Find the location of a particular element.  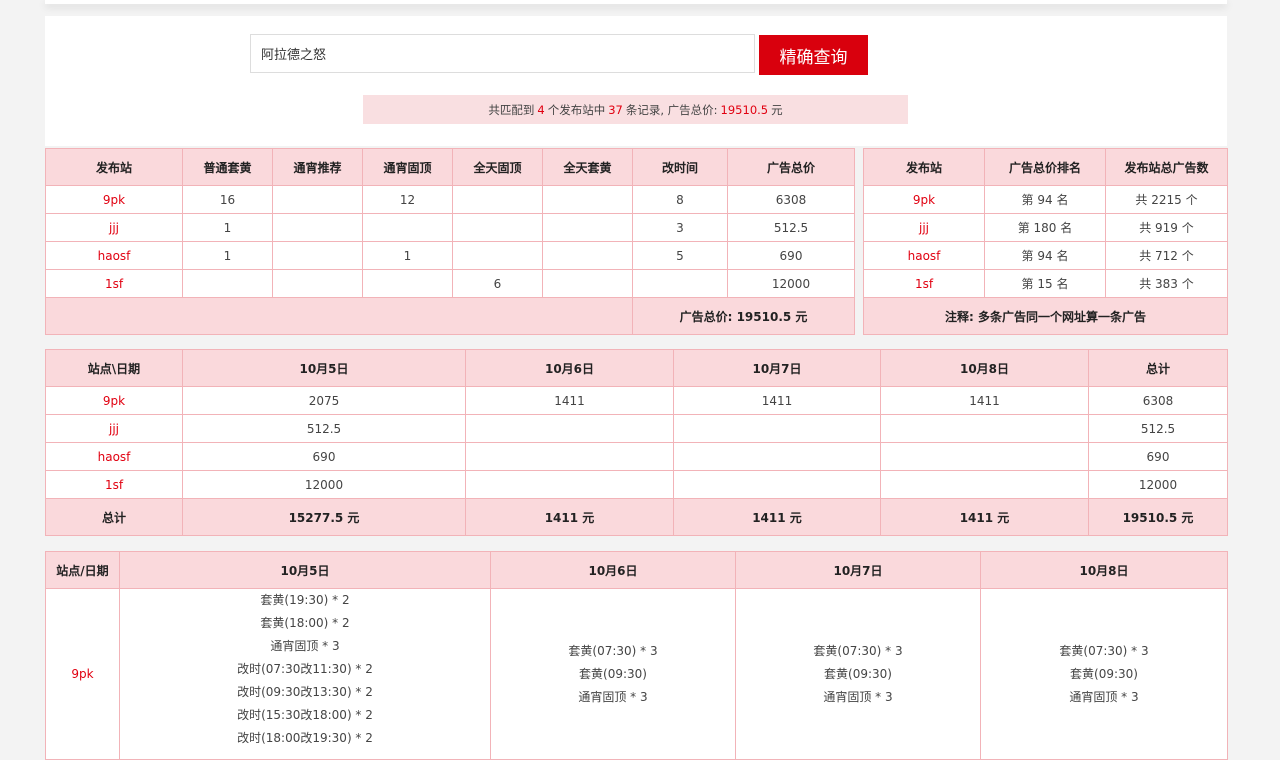

table-cell: 8 is located at coordinates (680, 199).